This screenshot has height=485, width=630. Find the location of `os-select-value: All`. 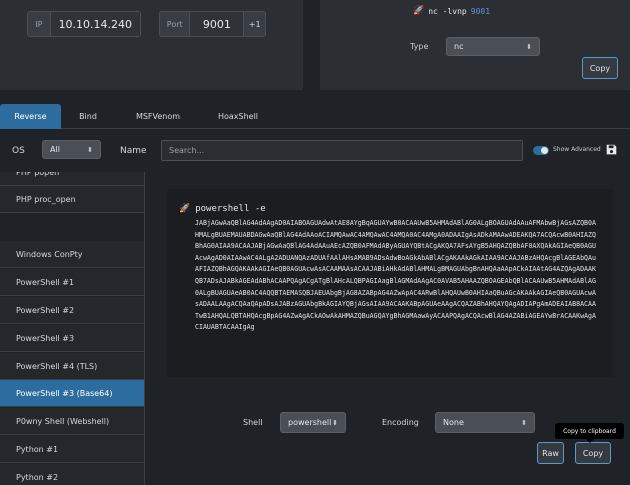

os-select-value: All is located at coordinates (55, 149).